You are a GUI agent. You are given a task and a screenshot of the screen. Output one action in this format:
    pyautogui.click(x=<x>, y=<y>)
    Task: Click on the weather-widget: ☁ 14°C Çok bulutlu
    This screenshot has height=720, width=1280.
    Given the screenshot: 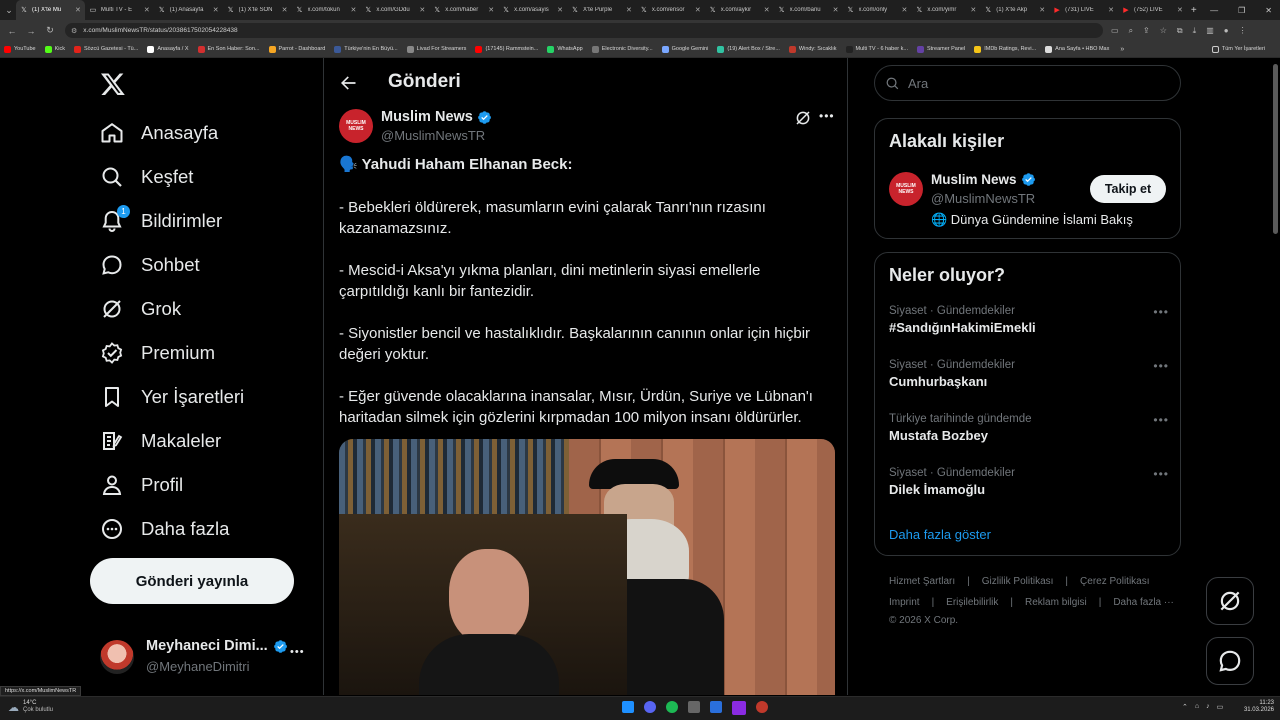 What is the action you would take?
    pyautogui.click(x=30, y=707)
    